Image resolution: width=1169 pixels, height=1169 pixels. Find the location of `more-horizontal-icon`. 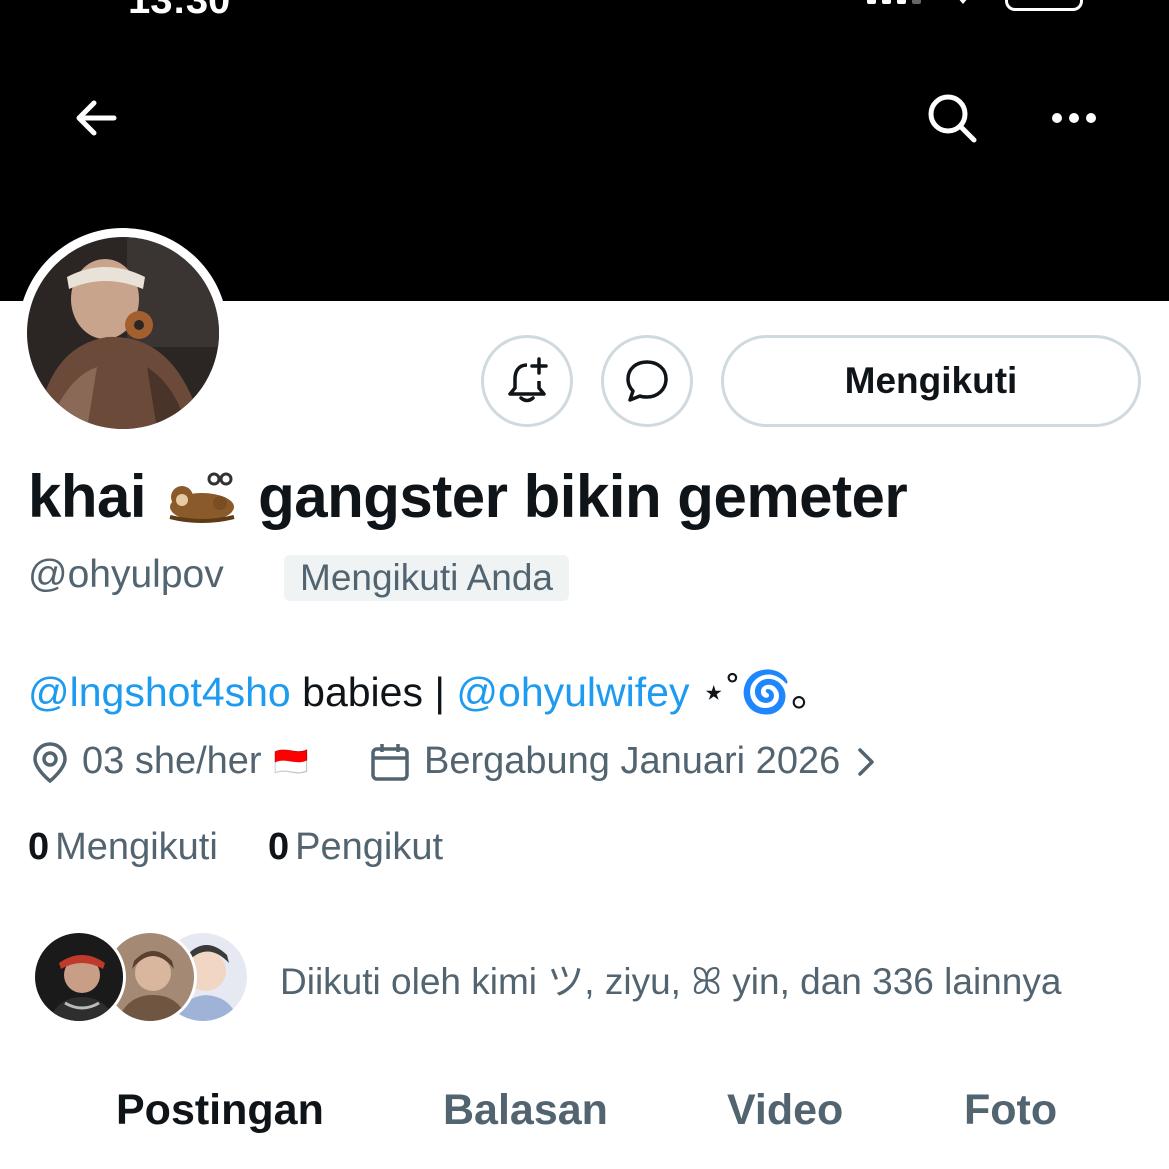

more-horizontal-icon is located at coordinates (1074, 118).